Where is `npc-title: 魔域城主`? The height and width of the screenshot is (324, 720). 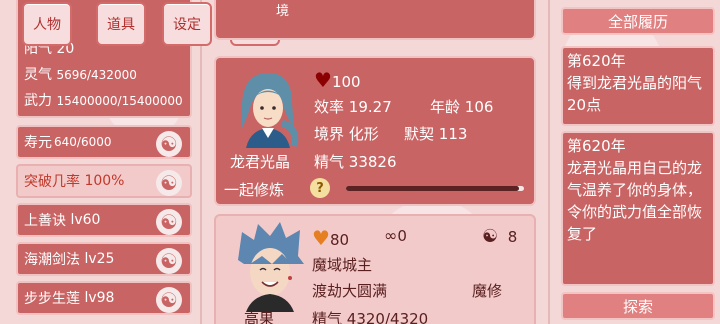 npc-title: 魔域城主 is located at coordinates (342, 265).